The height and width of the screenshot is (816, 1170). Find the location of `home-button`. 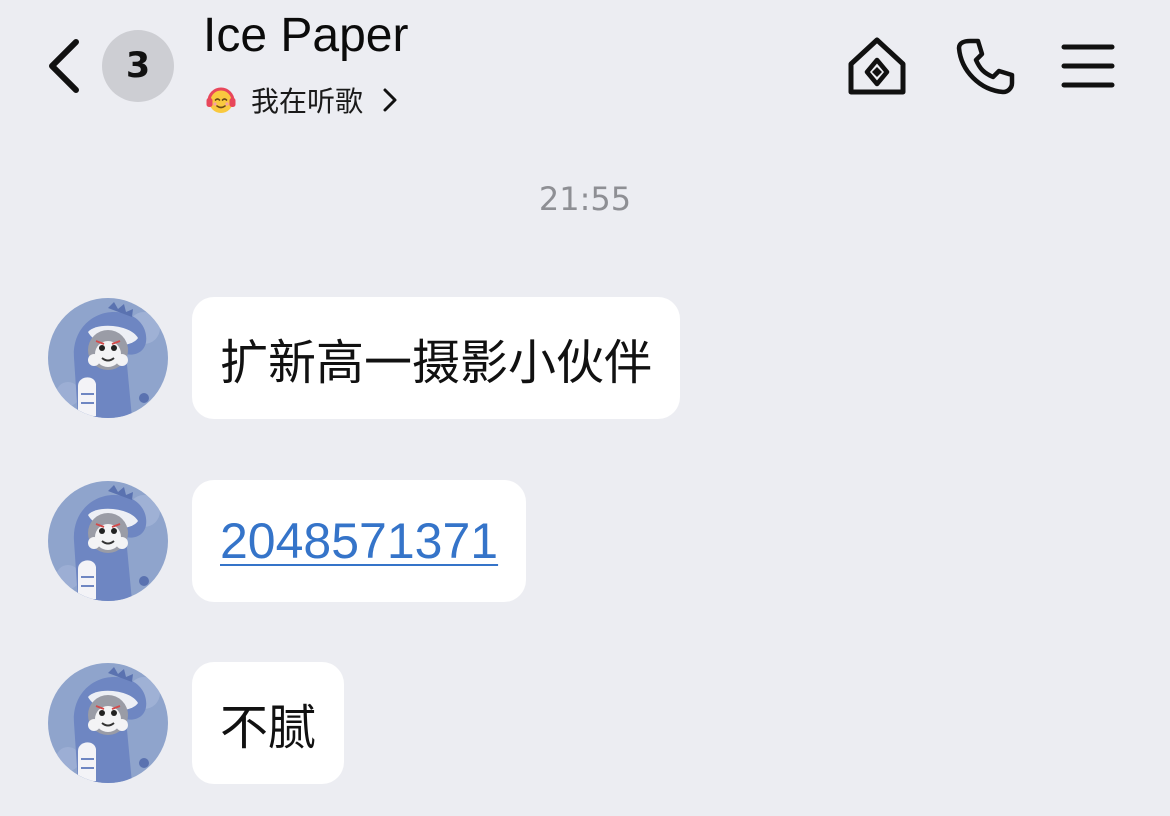

home-button is located at coordinates (877, 66).